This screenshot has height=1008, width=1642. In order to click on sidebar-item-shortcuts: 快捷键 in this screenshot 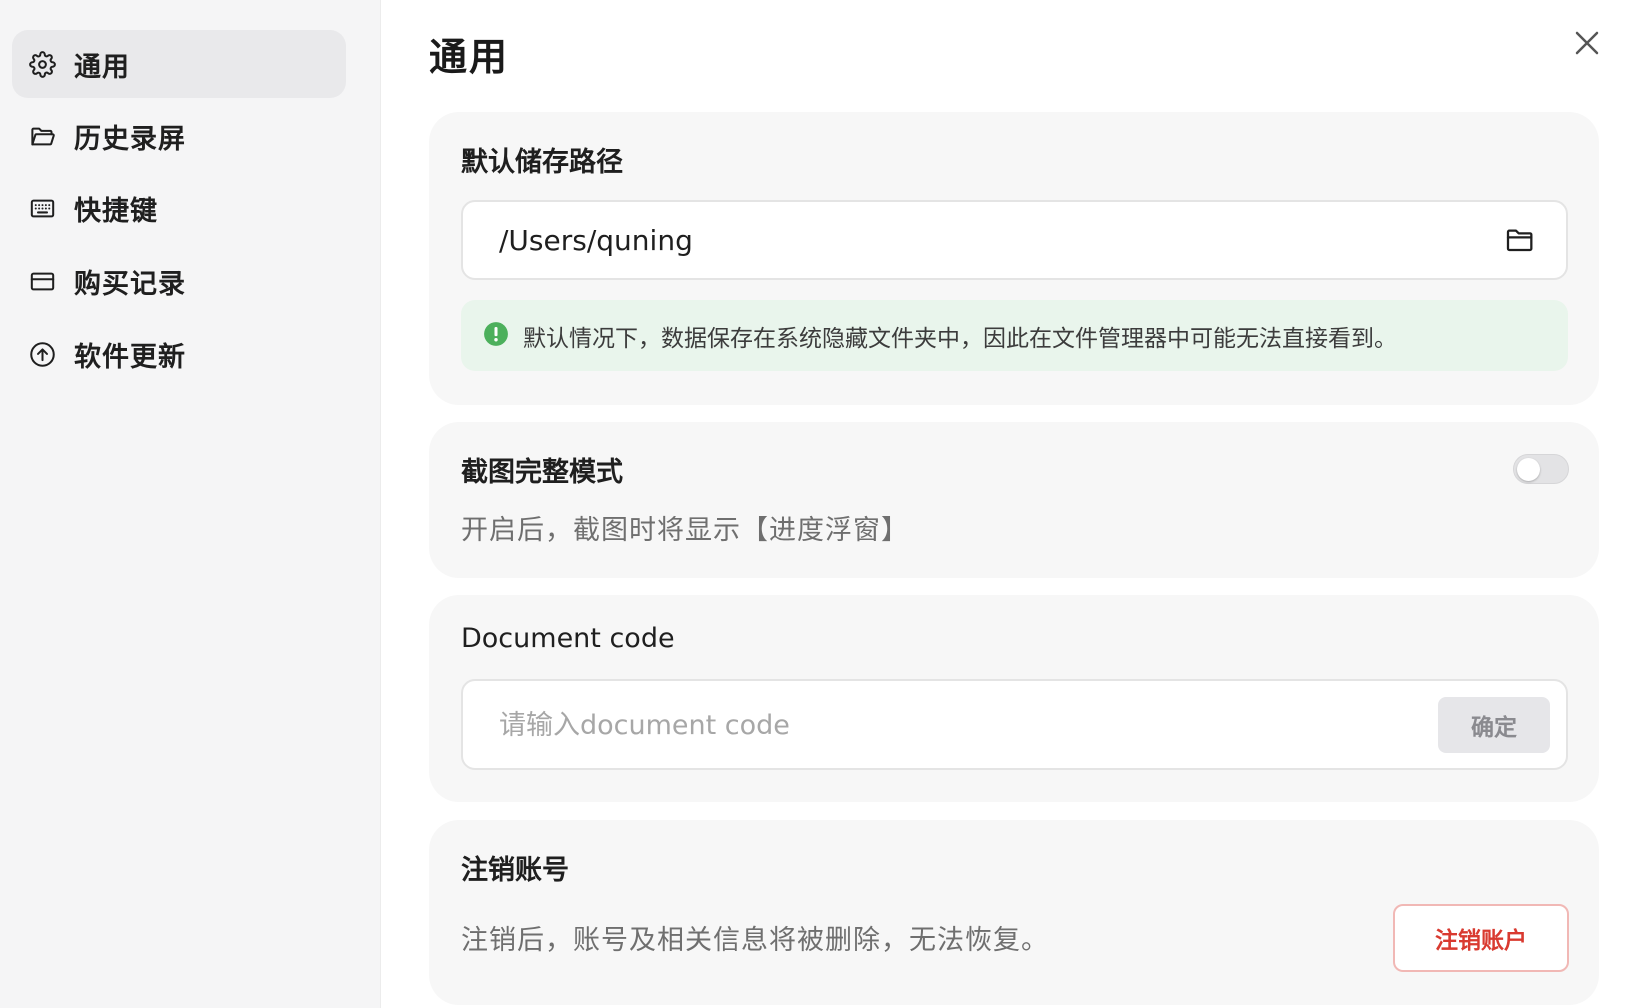, I will do `click(179, 208)`.